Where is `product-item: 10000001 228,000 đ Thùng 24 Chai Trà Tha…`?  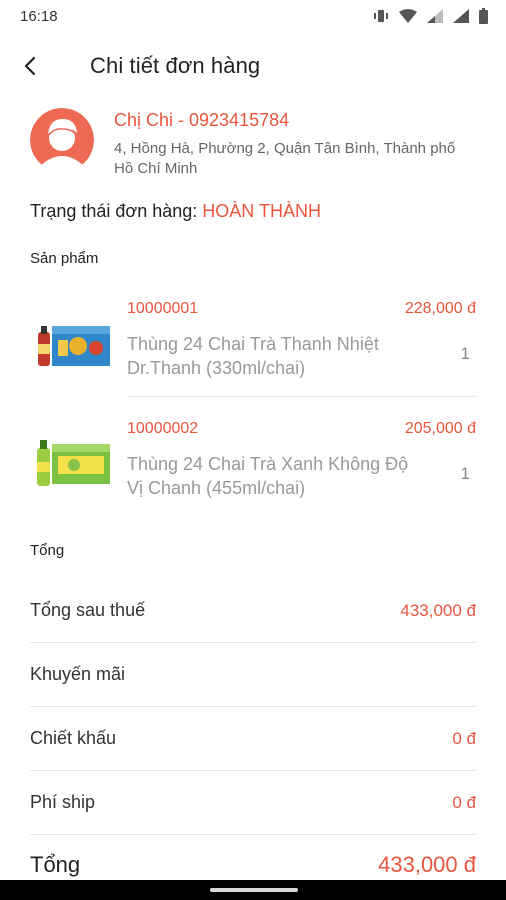 product-item: 10000001 228,000 đ Thùng 24 Chai Trà Tha… is located at coordinates (253, 345).